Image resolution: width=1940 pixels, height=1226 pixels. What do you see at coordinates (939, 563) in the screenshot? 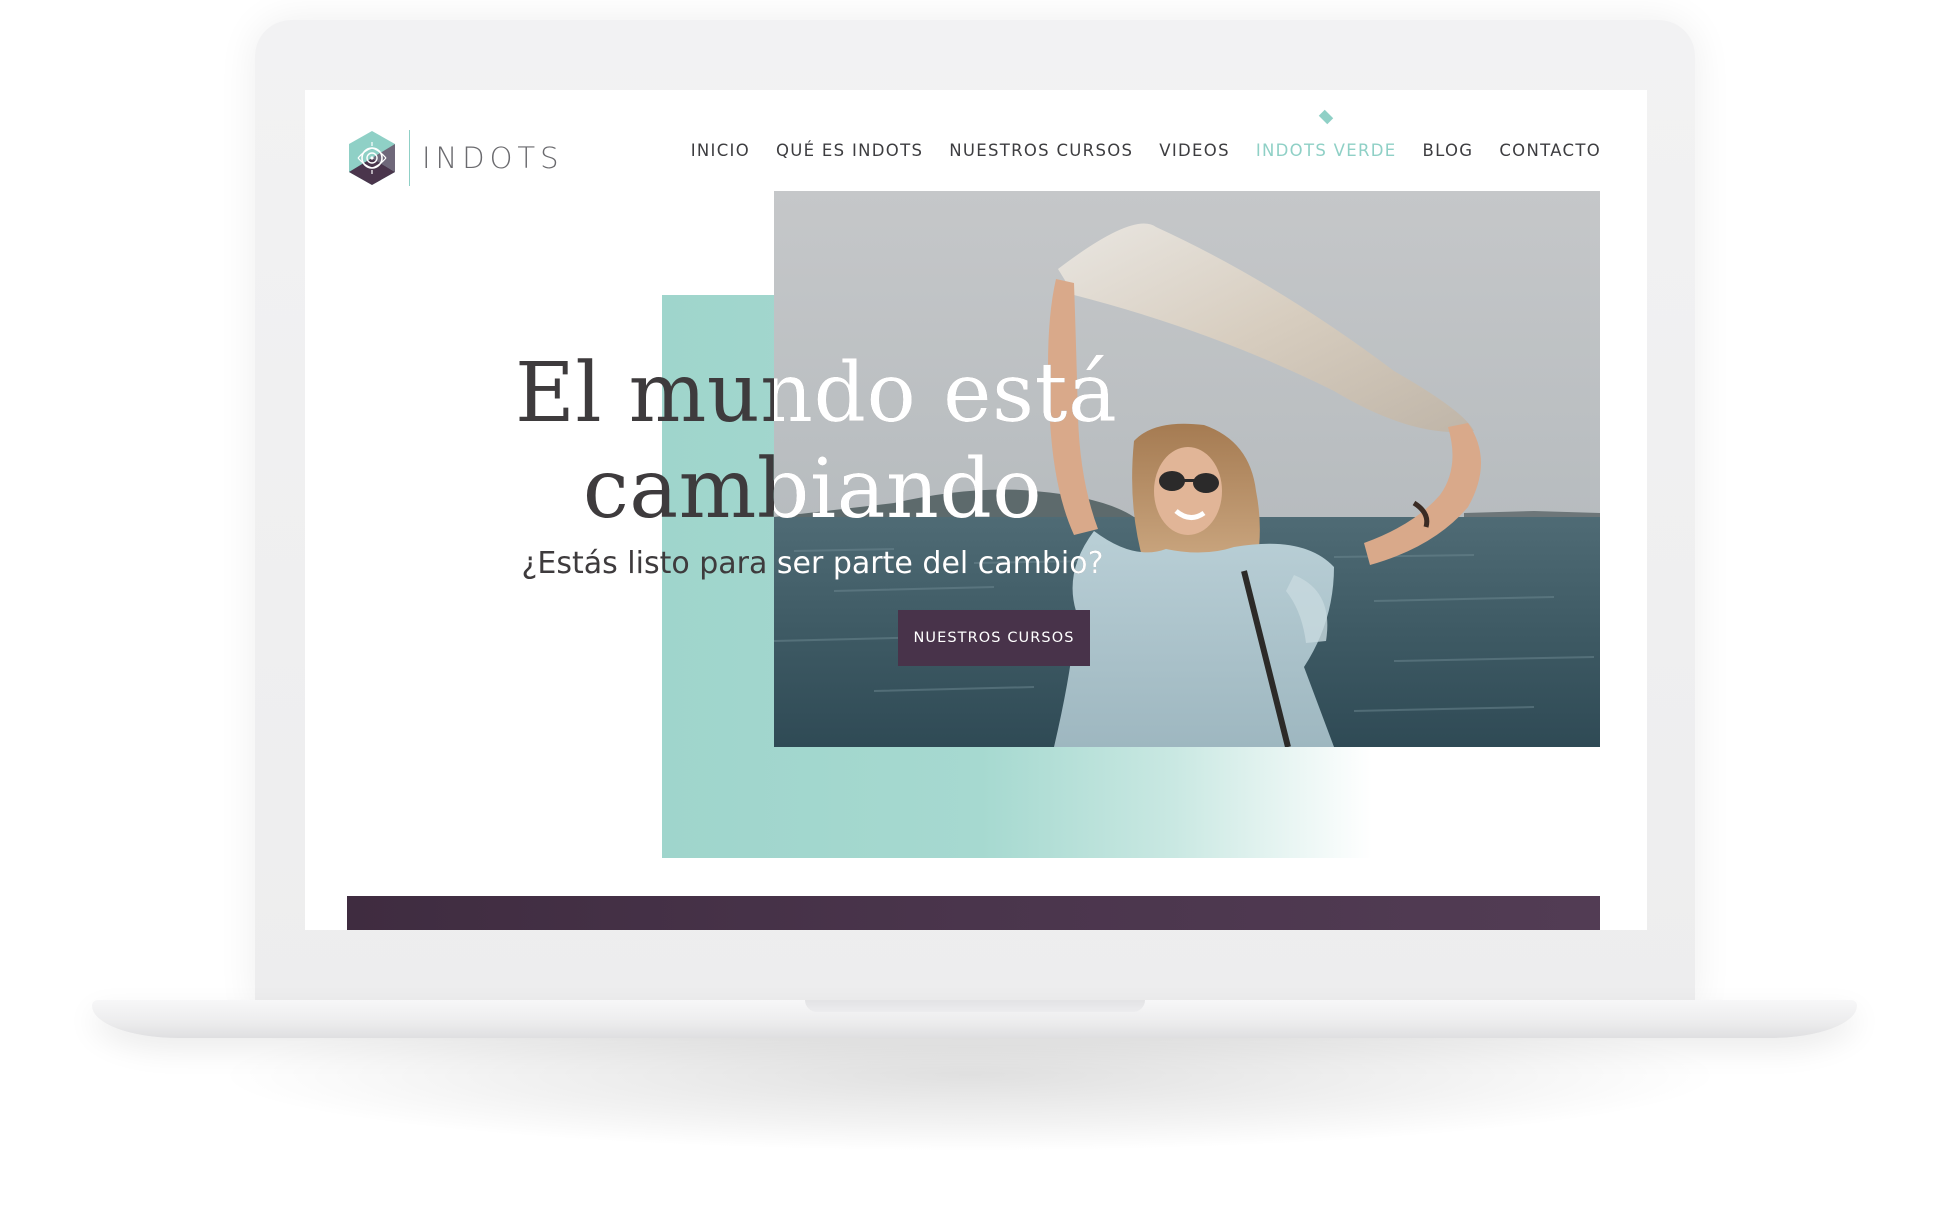
I see `hero-subtitle-overlay-text: ¿Estás listo para ser parte del cambio?` at bounding box center [939, 563].